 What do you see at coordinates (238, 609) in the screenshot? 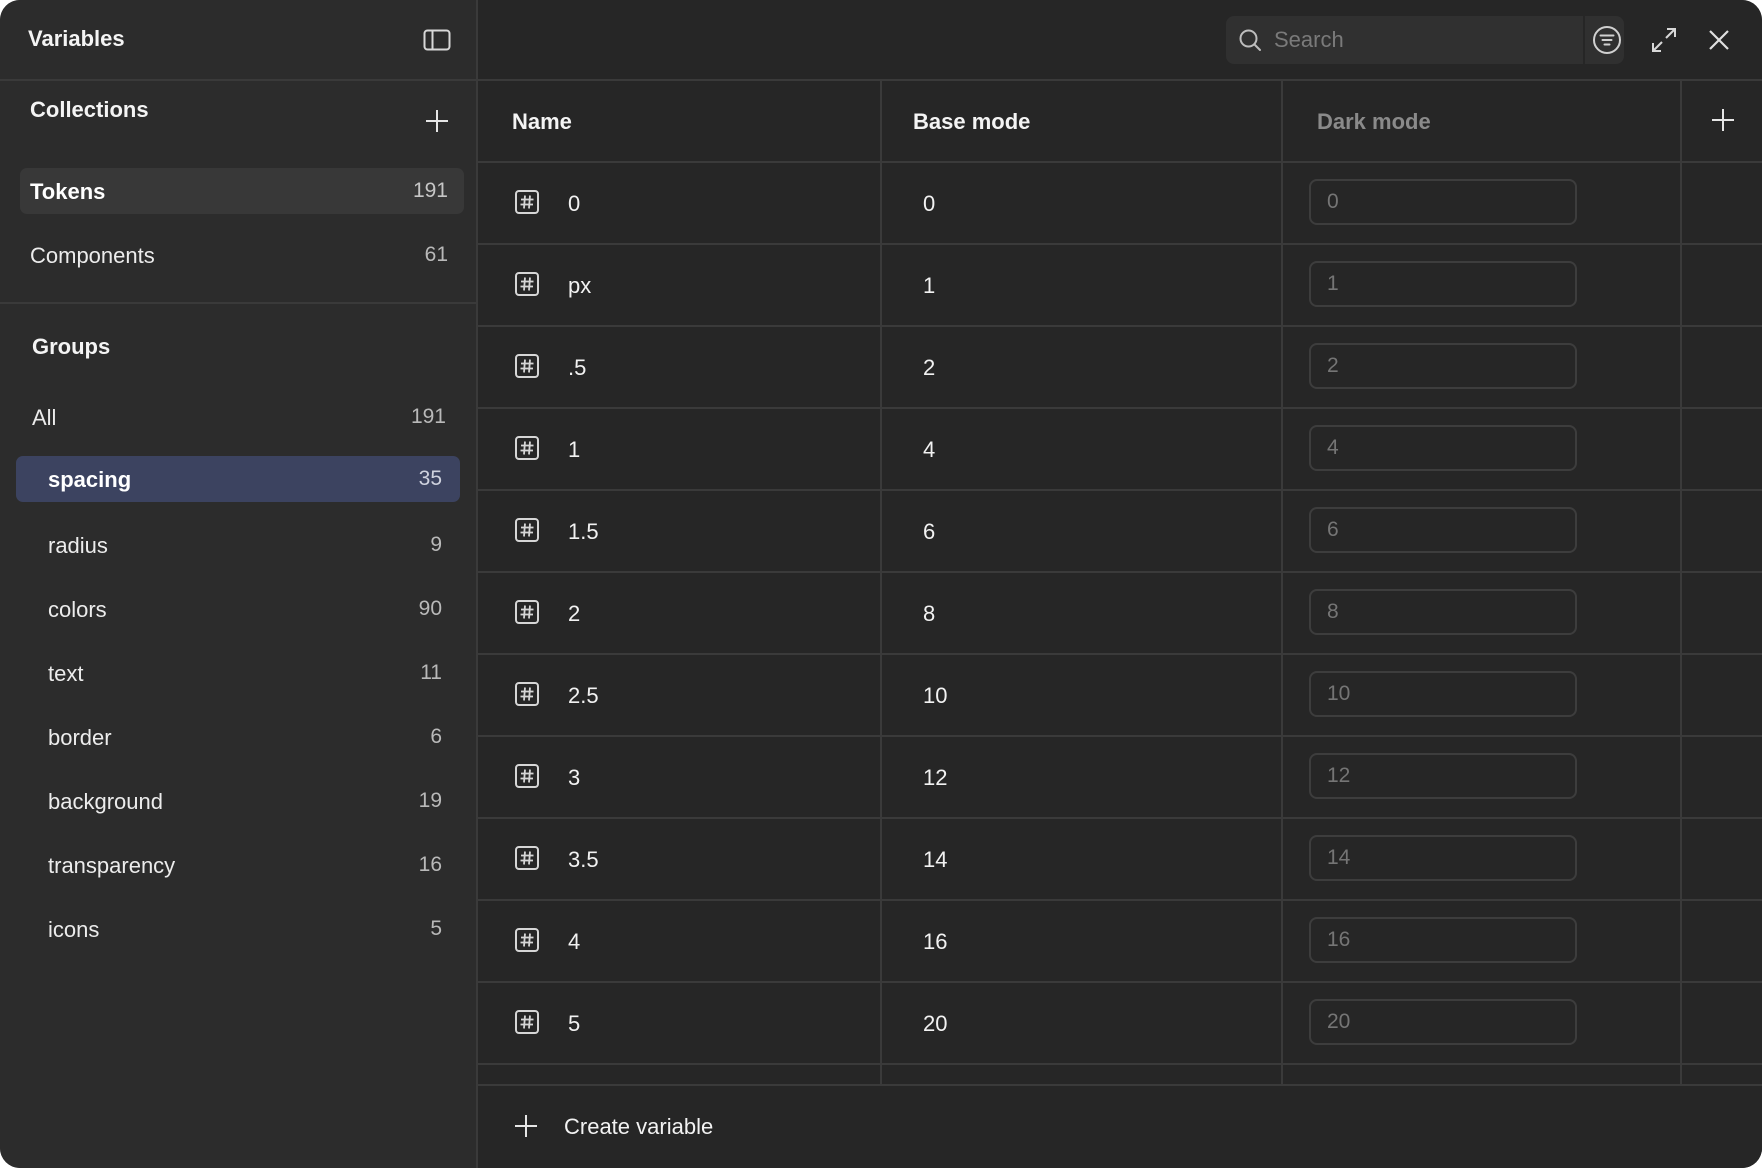
I see `group-item-colors: colors 90` at bounding box center [238, 609].